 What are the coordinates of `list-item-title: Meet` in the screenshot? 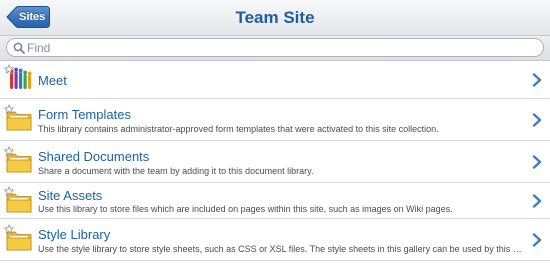 It's located at (52, 80).